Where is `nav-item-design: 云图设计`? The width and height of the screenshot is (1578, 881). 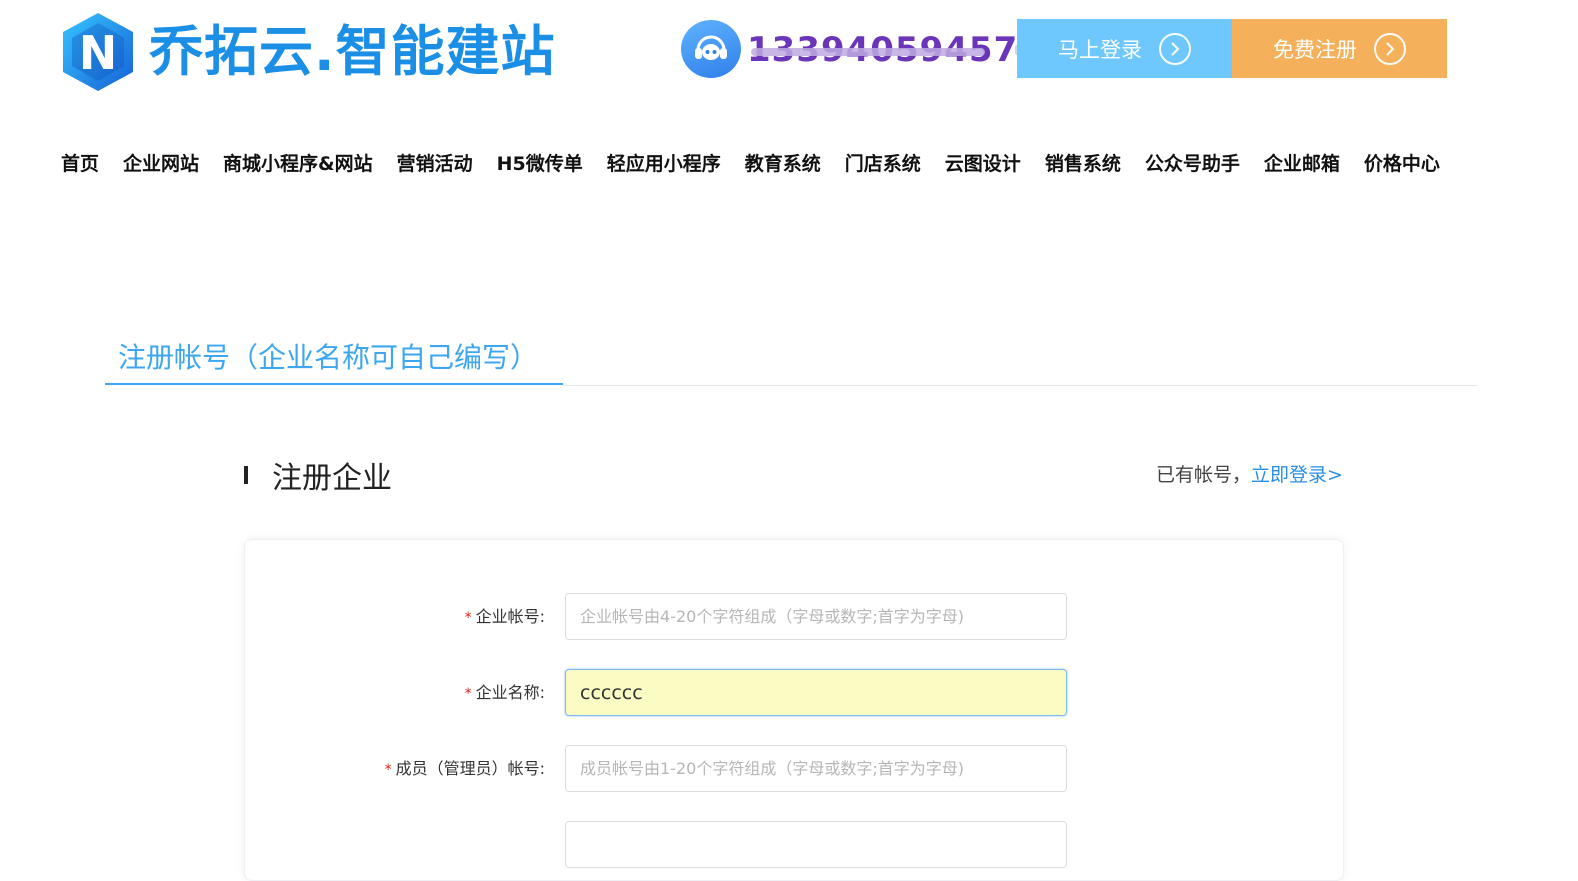 nav-item-design: 云图设计 is located at coordinates (983, 162).